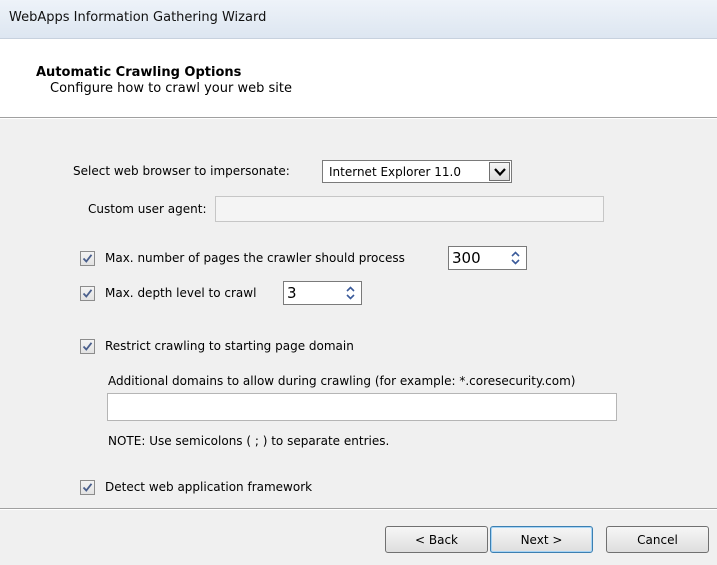 This screenshot has height=565, width=717. I want to click on additional-domains-field, so click(362, 407).